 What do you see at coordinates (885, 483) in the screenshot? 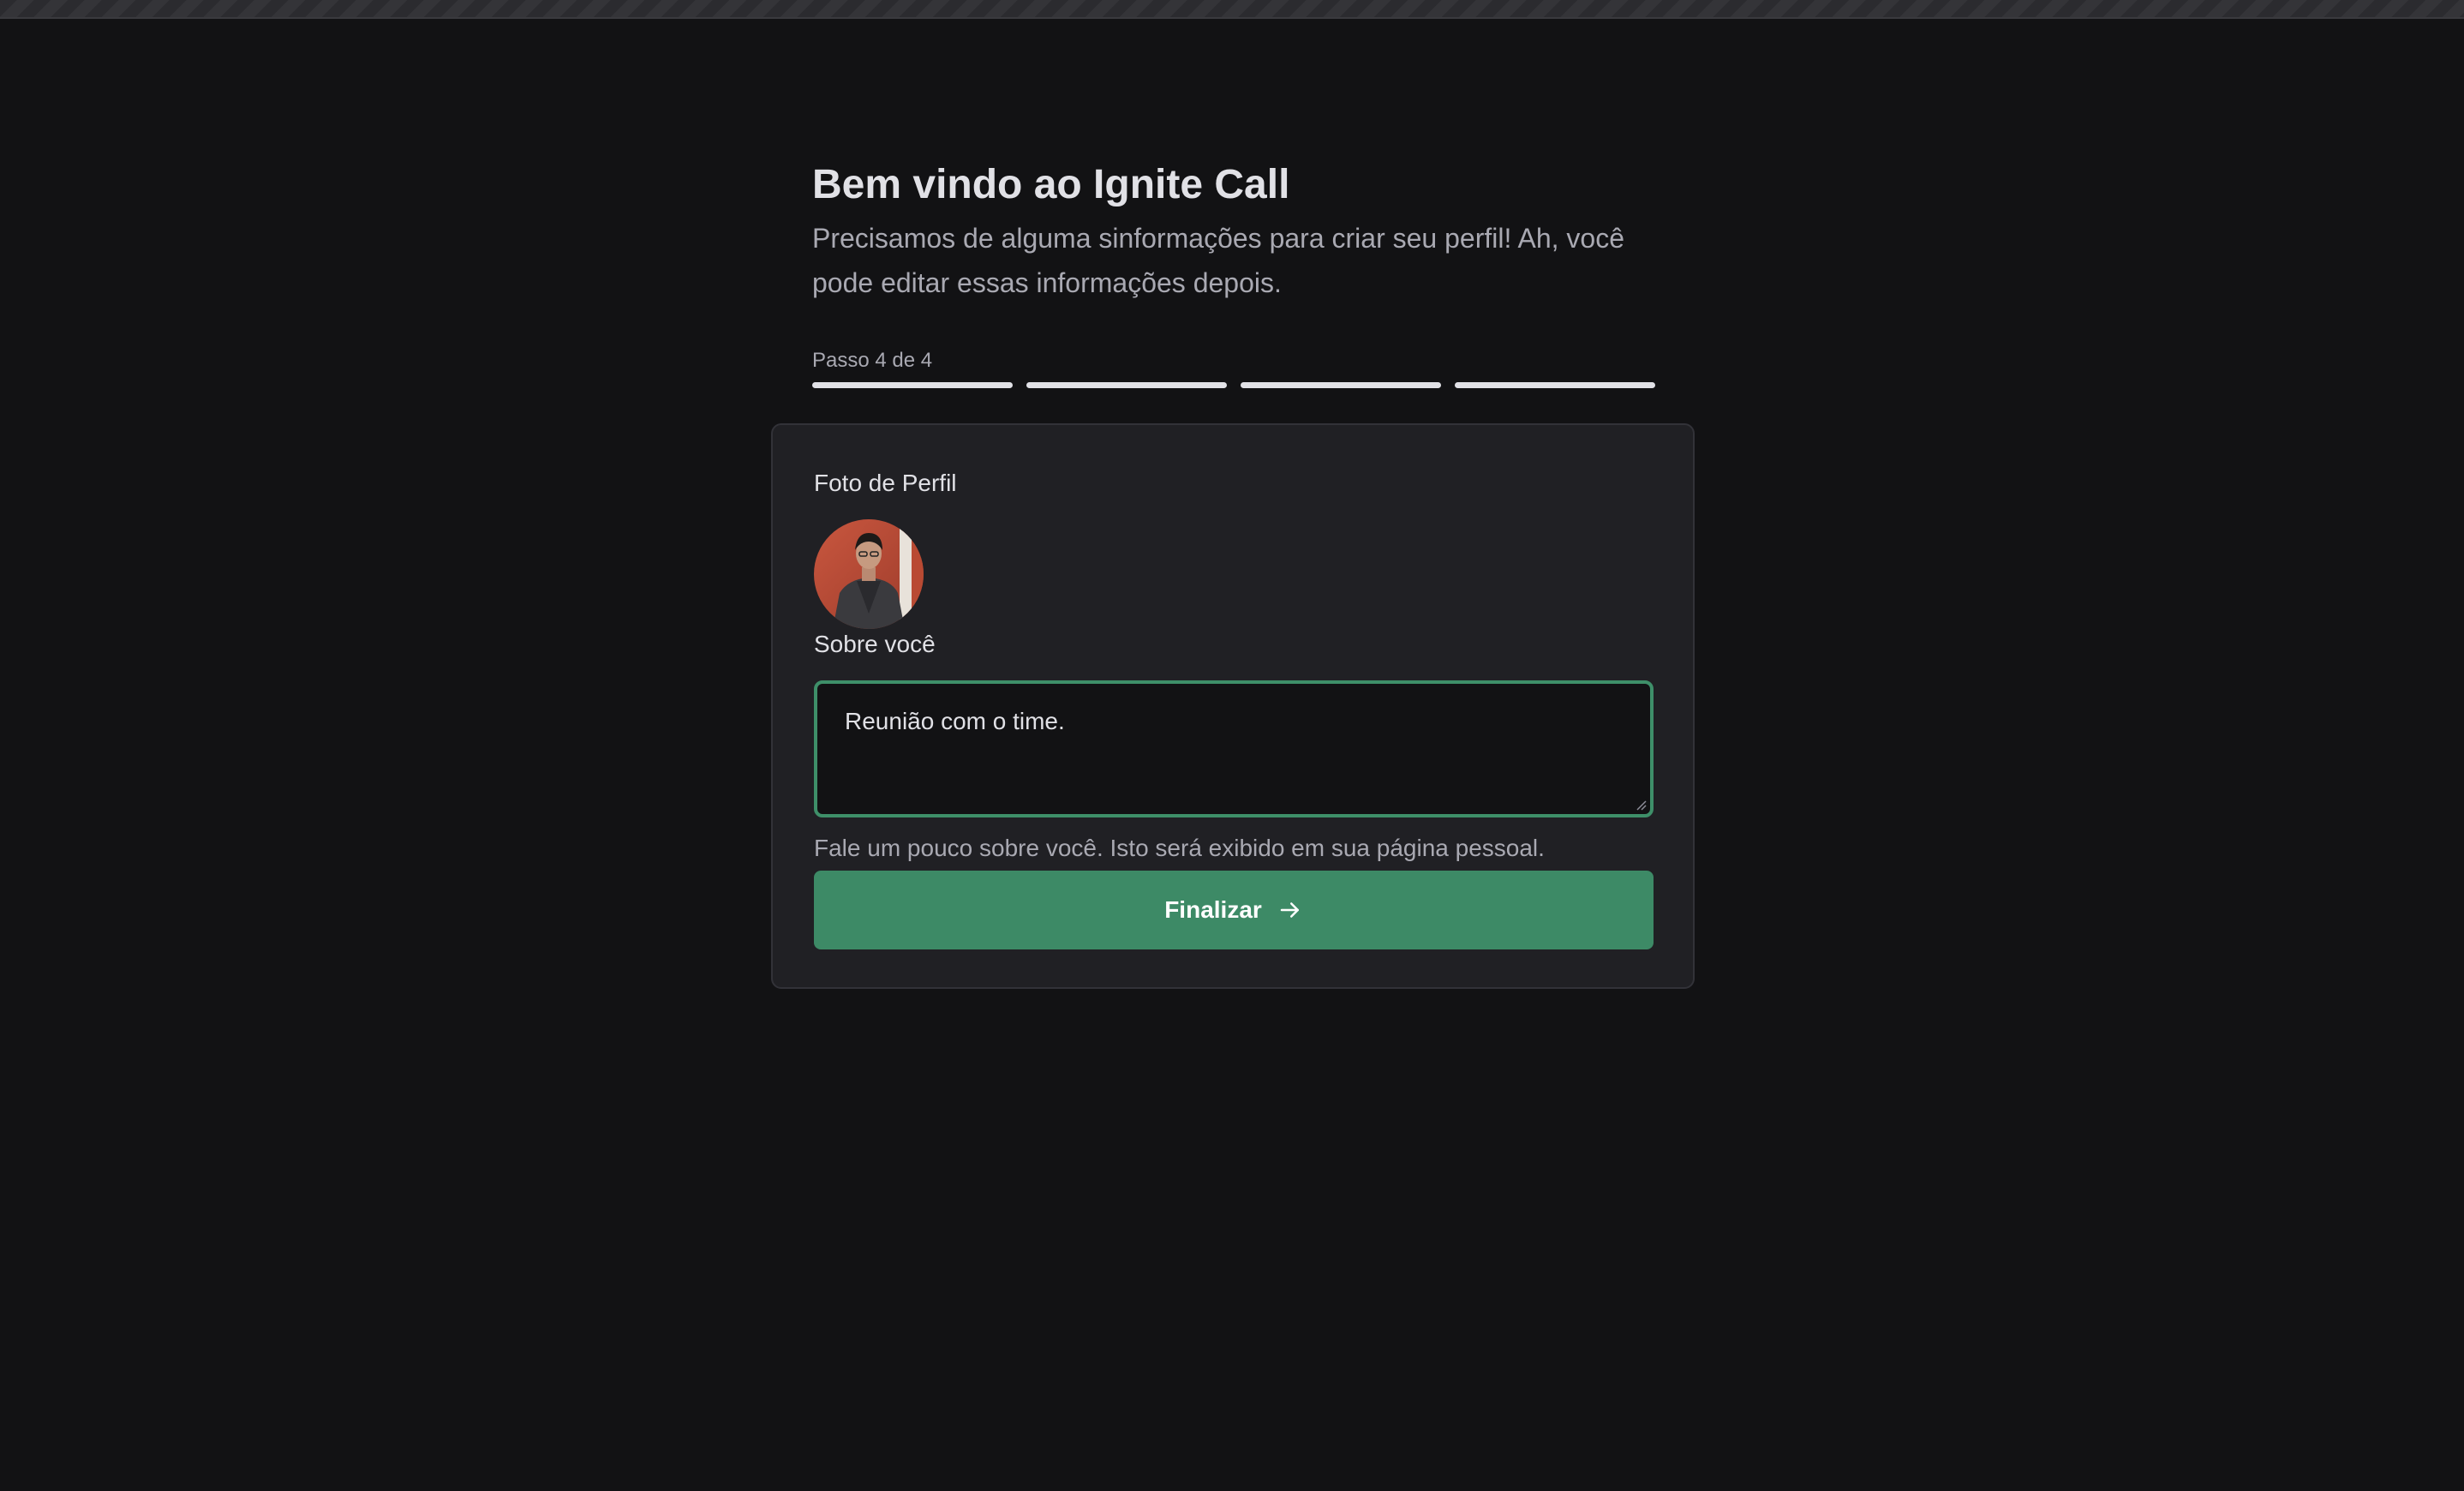
I see `photo-label: Foto de Perfil` at bounding box center [885, 483].